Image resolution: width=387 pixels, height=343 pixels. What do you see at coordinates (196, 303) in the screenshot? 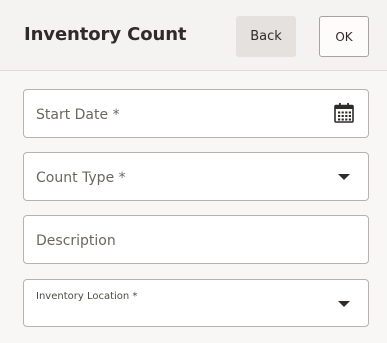
I see `inventory-location-select: Inventory Location *` at bounding box center [196, 303].